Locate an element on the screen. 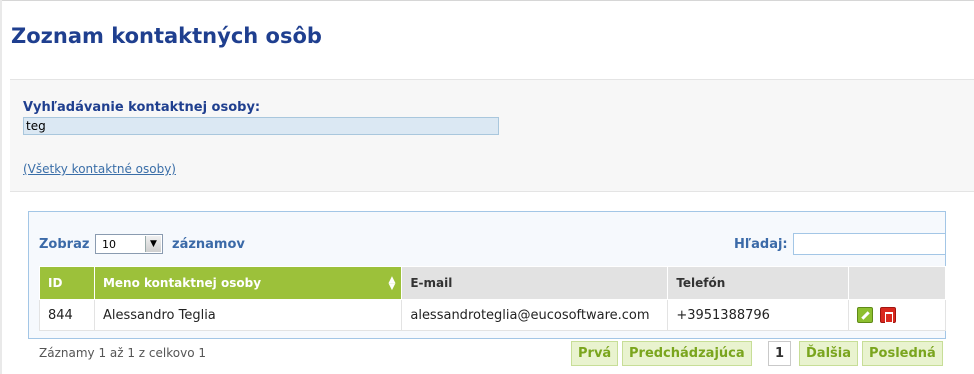  cell-actions is located at coordinates (897, 315).